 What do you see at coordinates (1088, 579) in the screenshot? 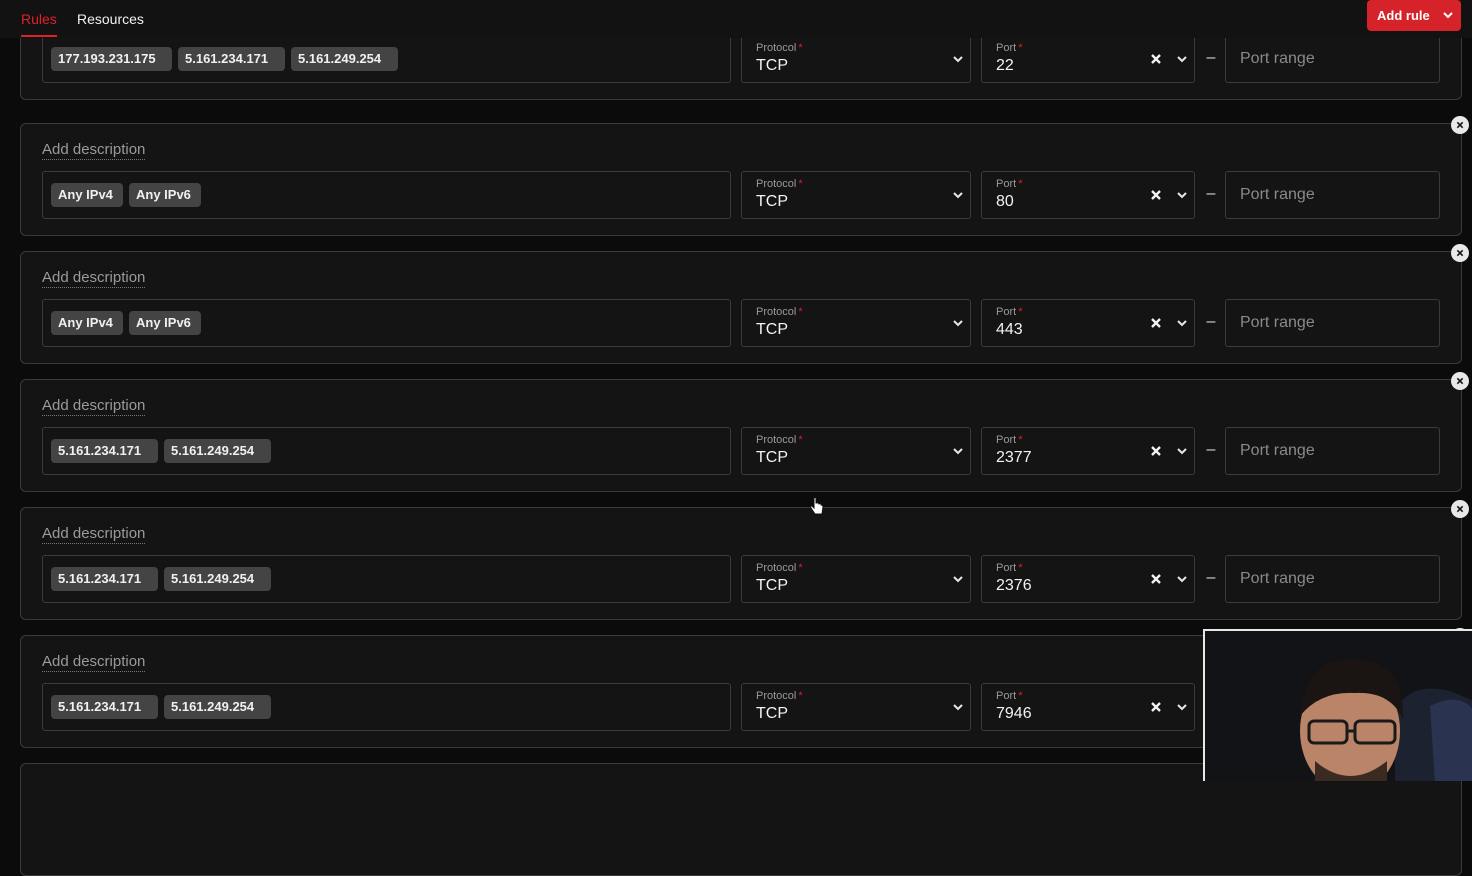
I see `port-select: Port * 2376` at bounding box center [1088, 579].